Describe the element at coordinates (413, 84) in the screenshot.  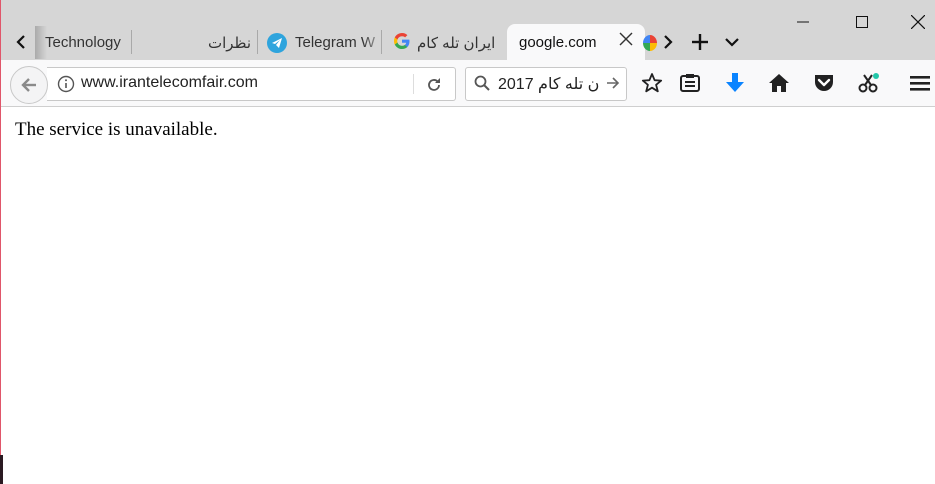
I see `url-divider` at that location.